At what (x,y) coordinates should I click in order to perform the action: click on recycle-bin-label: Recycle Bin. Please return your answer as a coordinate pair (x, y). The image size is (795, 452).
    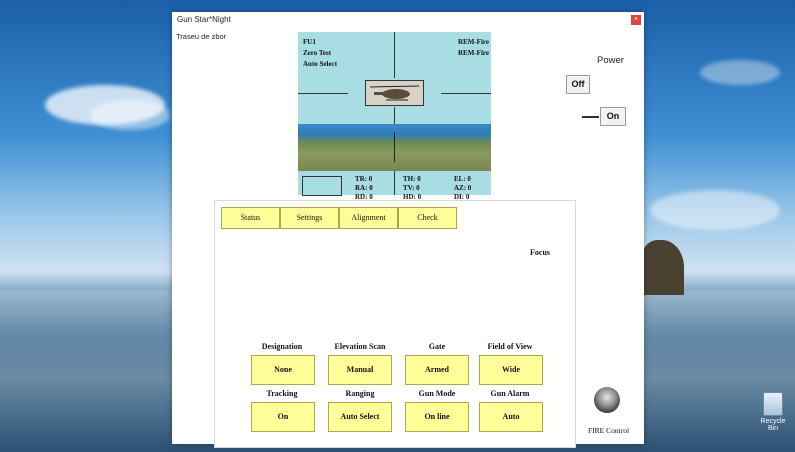
    Looking at the image, I should click on (773, 425).